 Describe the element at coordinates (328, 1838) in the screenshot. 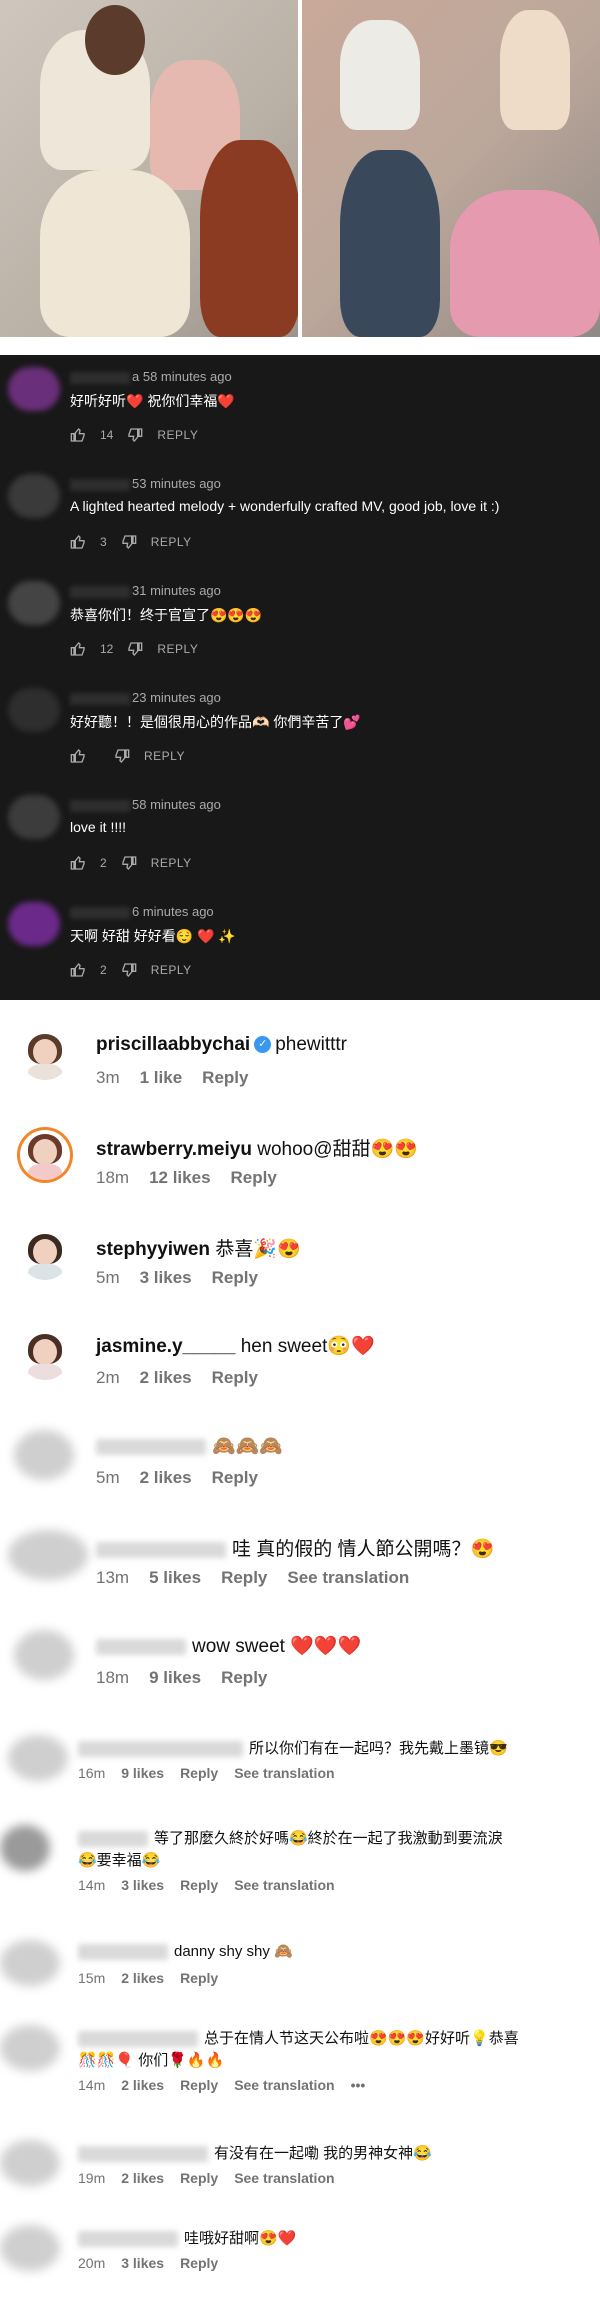

I see `comment-text: 等了那麼久終於好嗎😂終於在一起了我激動到要流淚` at that location.